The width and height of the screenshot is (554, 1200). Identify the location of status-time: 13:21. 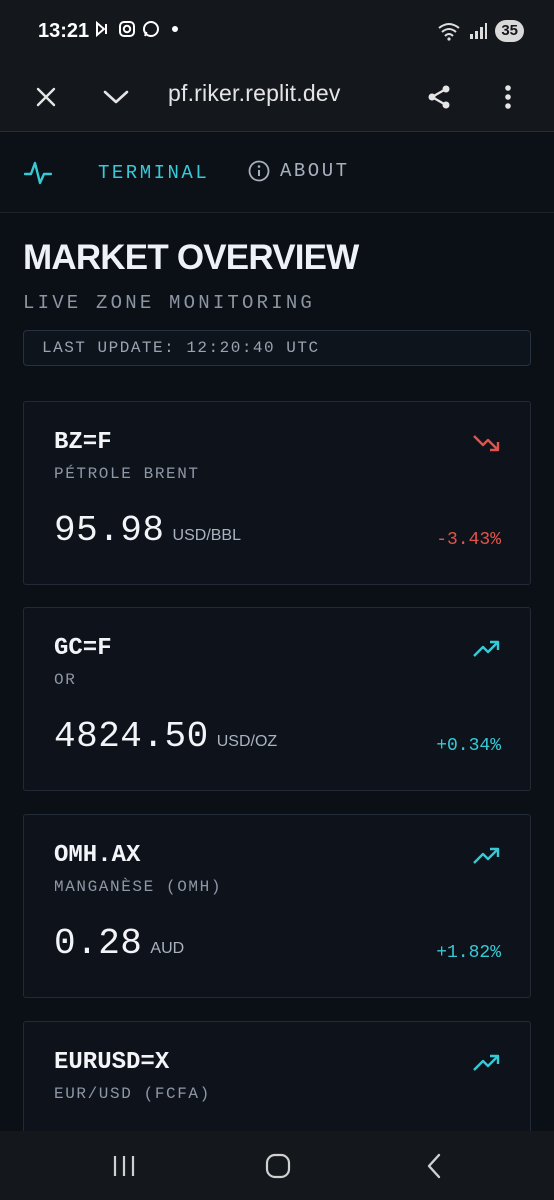
(64, 31).